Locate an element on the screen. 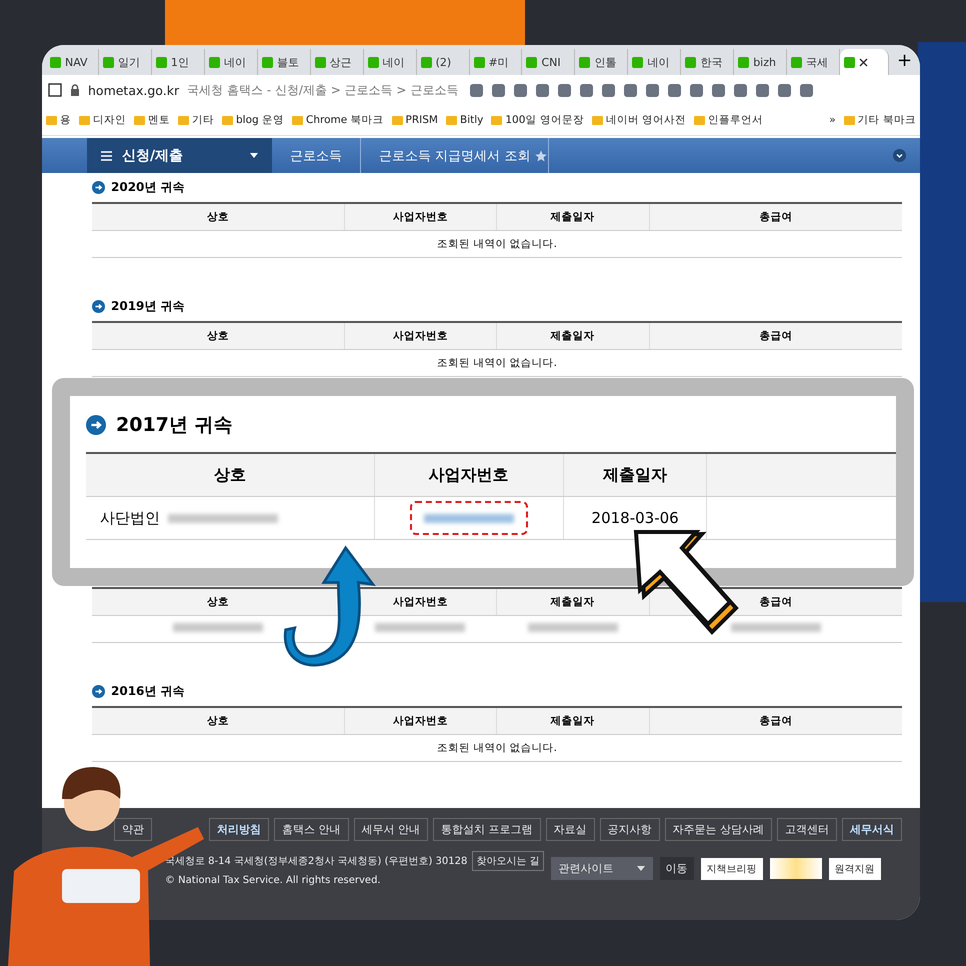 This screenshot has height=966, width=966. related-sites-select: 관련사이트 is located at coordinates (601, 868).